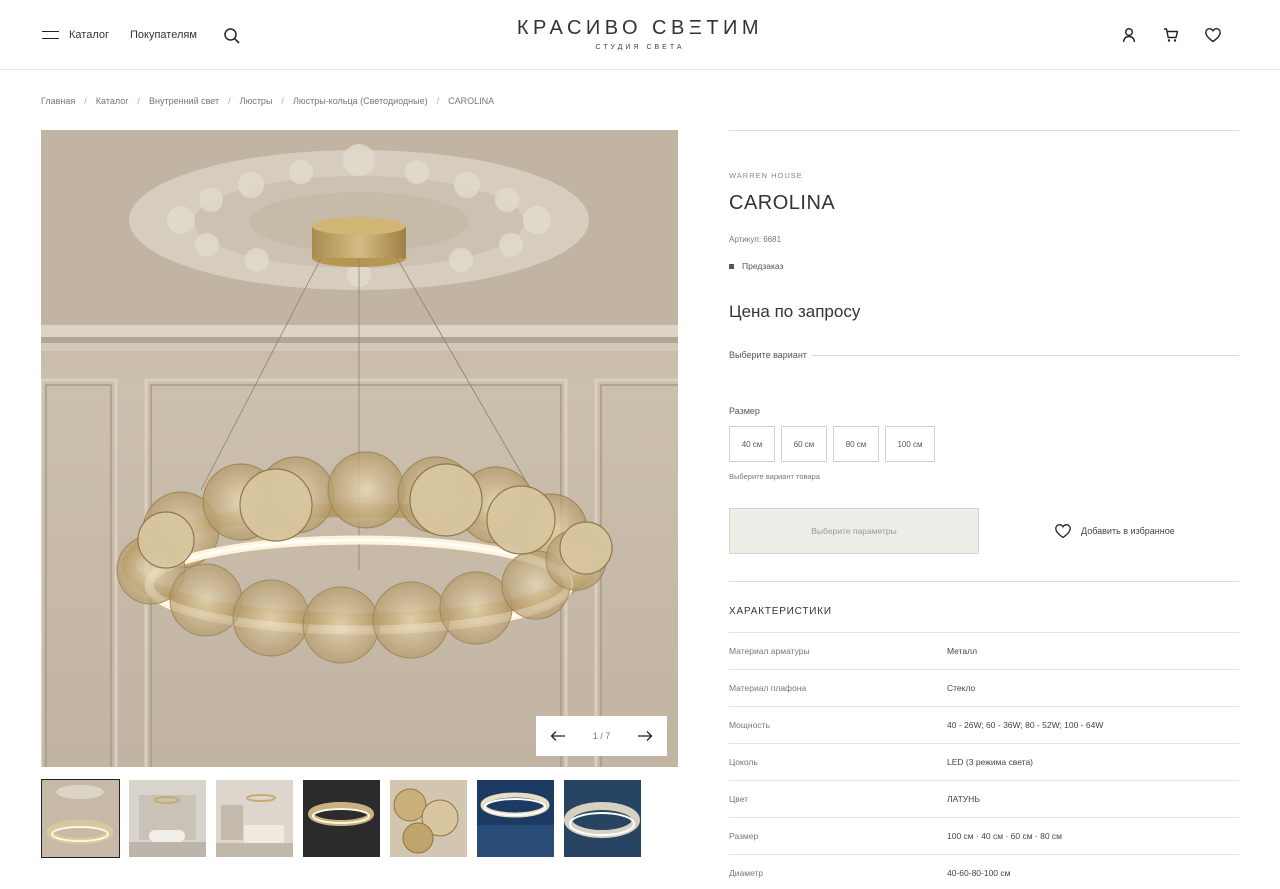 The height and width of the screenshot is (889, 1280). Describe the element at coordinates (984, 175) in the screenshot. I see `product-brand: WARREN HOUSE` at that location.